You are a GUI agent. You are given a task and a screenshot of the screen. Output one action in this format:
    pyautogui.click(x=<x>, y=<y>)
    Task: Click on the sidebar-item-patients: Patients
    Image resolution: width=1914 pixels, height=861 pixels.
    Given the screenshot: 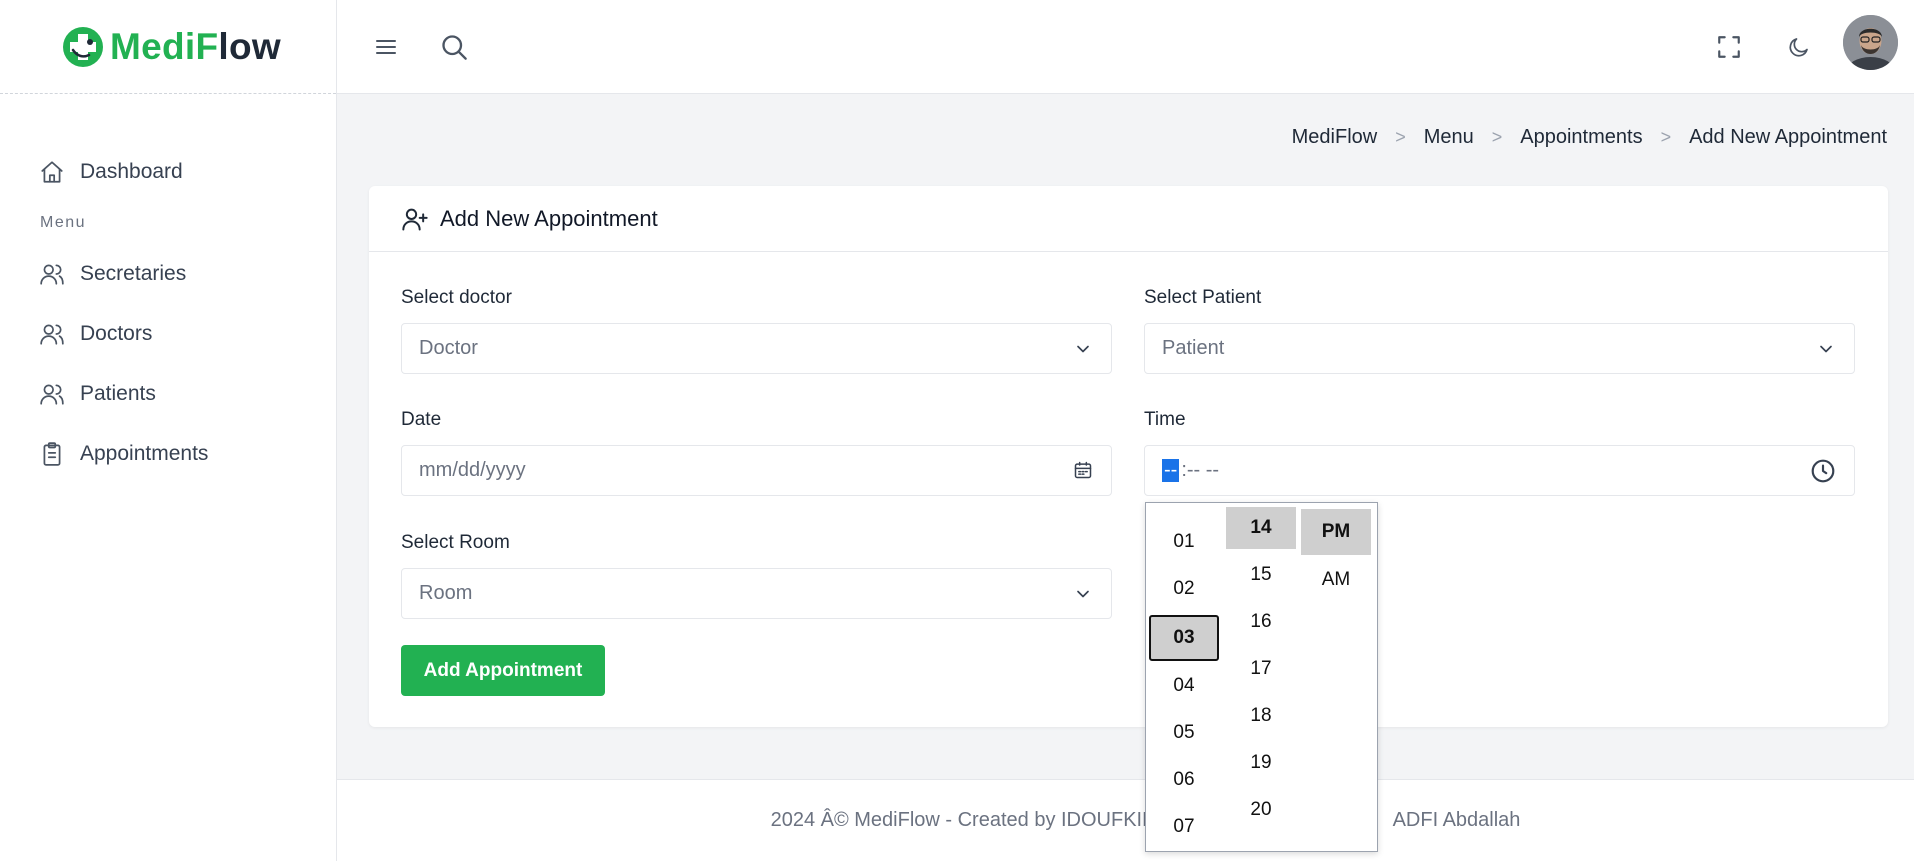 What is the action you would take?
    pyautogui.click(x=168, y=394)
    